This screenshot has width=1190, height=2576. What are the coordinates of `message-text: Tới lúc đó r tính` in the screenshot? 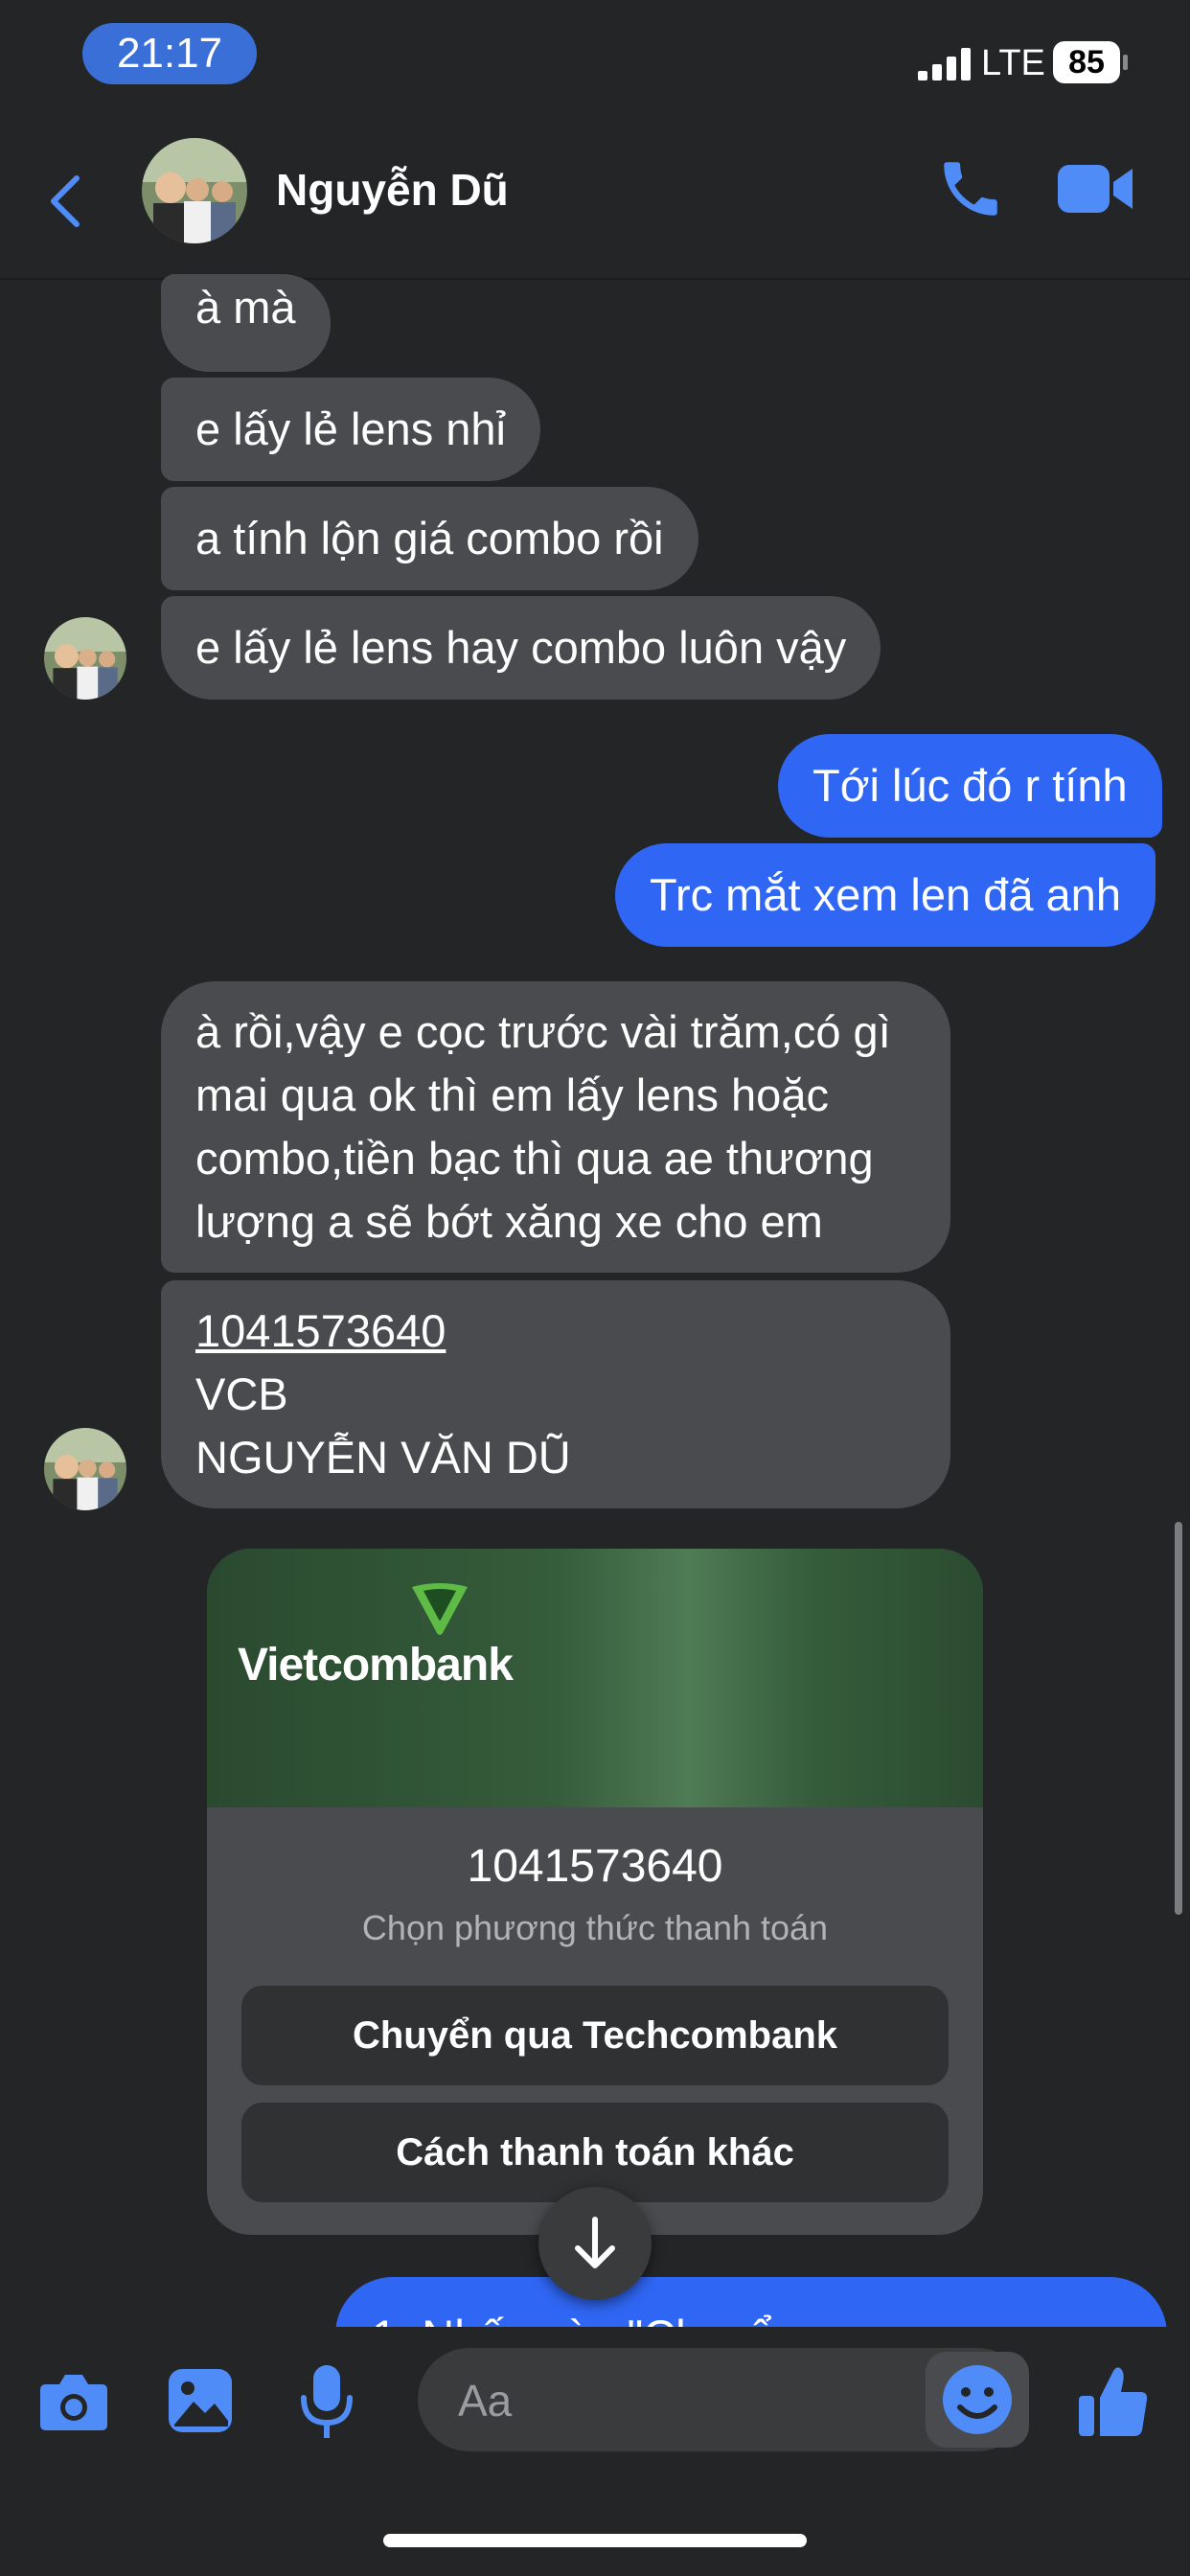 It's located at (970, 785).